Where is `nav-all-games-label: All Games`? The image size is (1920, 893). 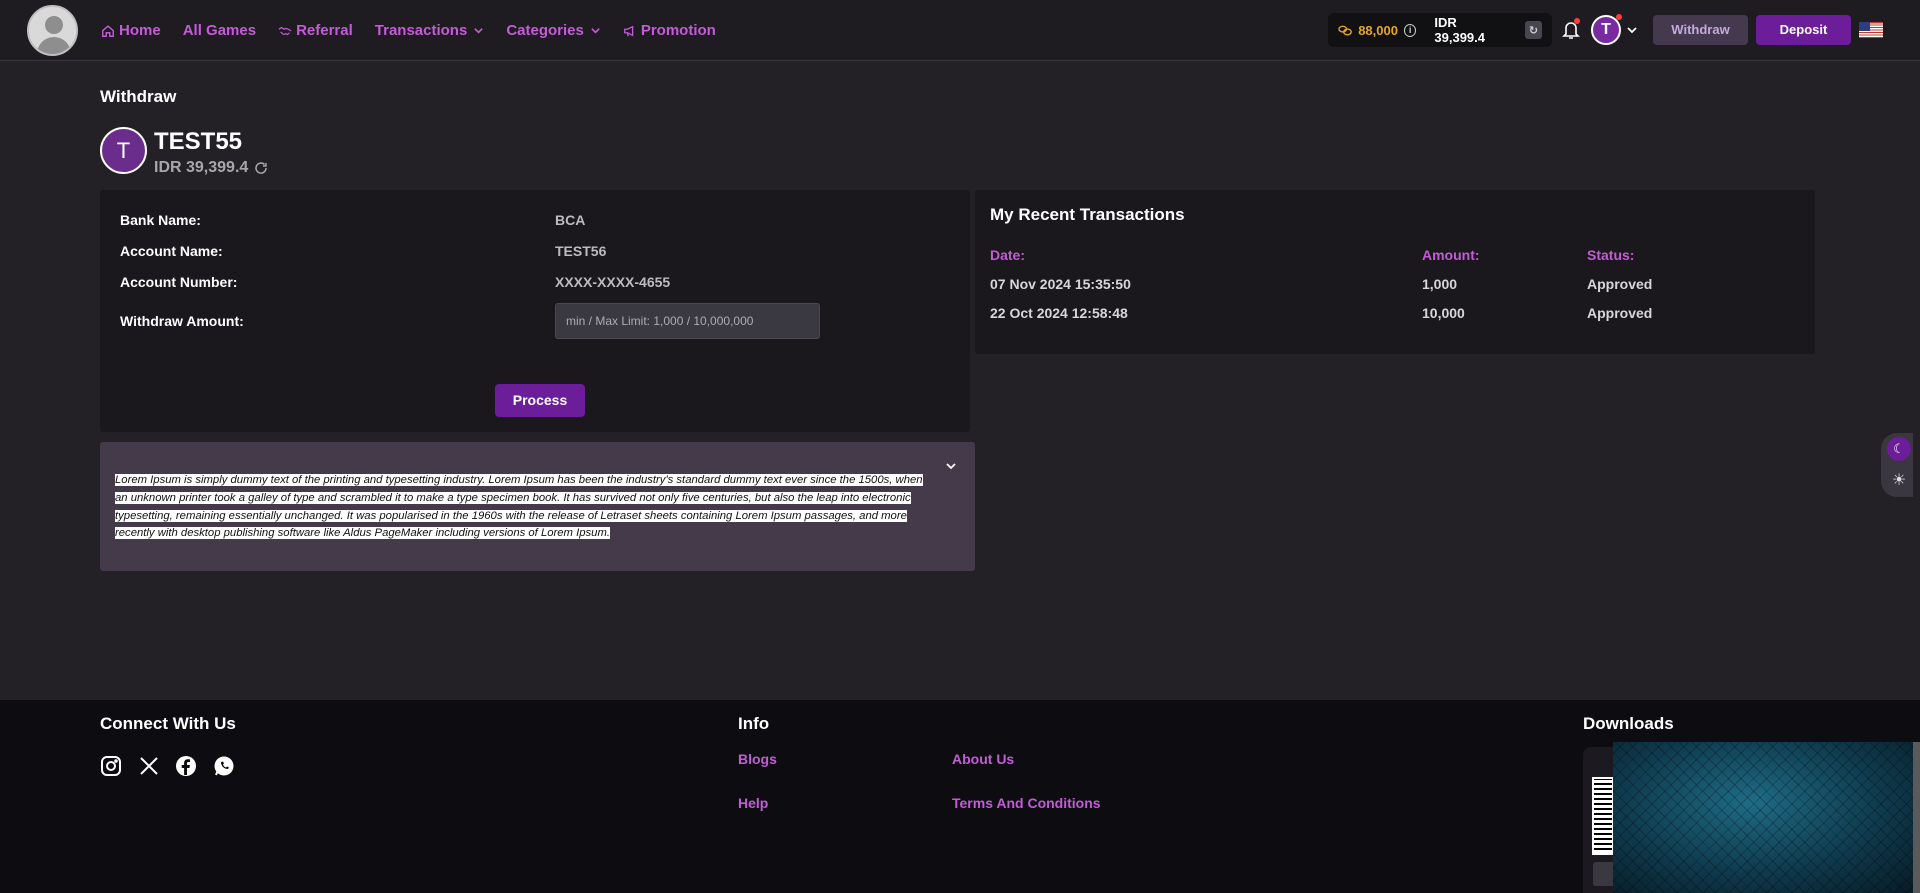
nav-all-games-label: All Games is located at coordinates (219, 30).